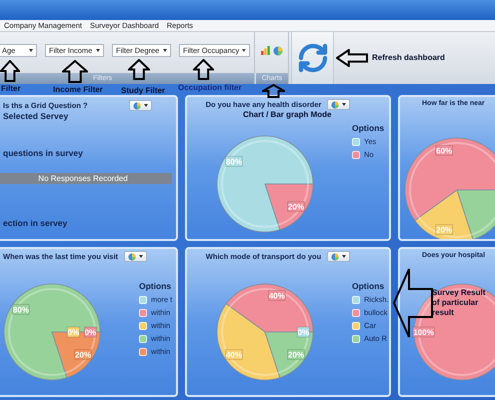 This screenshot has width=495, height=400. Describe the element at coordinates (444, 150) in the screenshot. I see `data-label: 60%` at that location.